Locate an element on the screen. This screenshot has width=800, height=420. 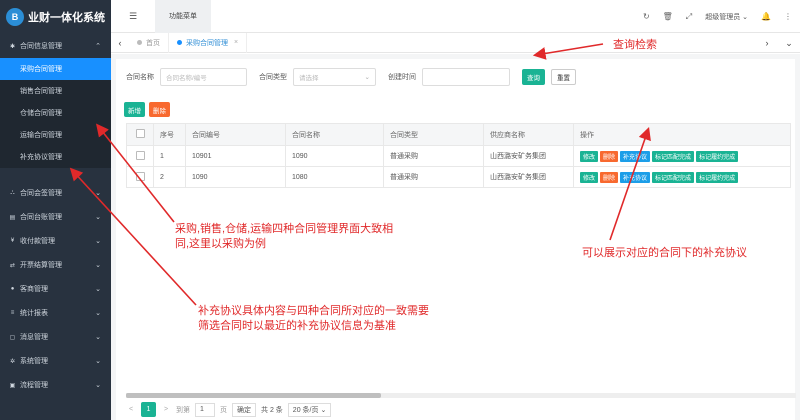
page-number-button: 1 is located at coordinates (148, 409).